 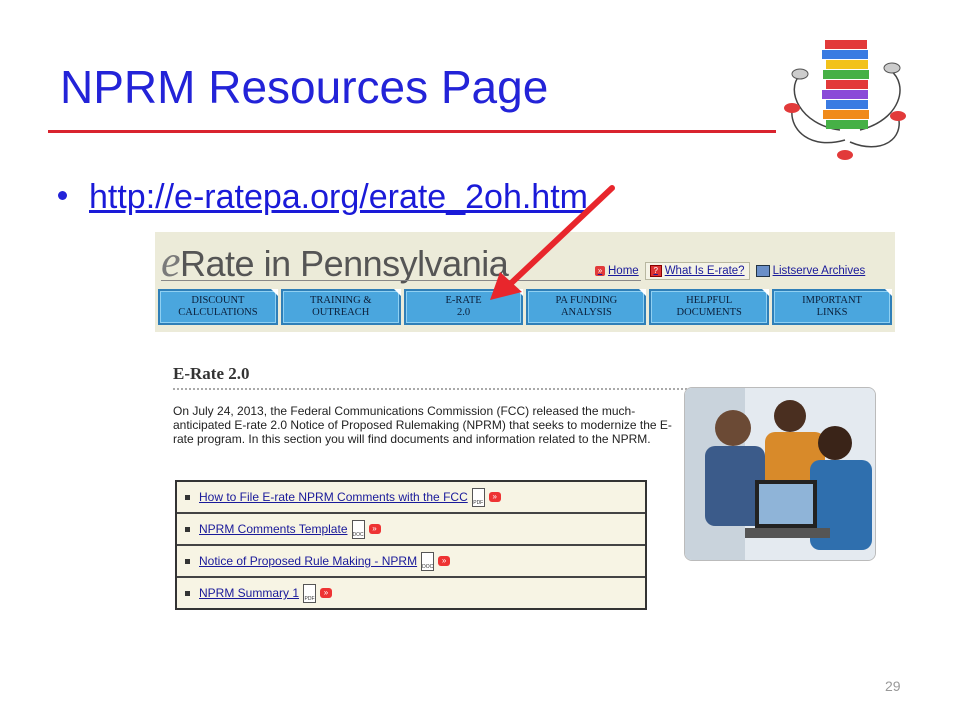 What do you see at coordinates (304, 87) in the screenshot?
I see `slide-title: NPRM Resources Page` at bounding box center [304, 87].